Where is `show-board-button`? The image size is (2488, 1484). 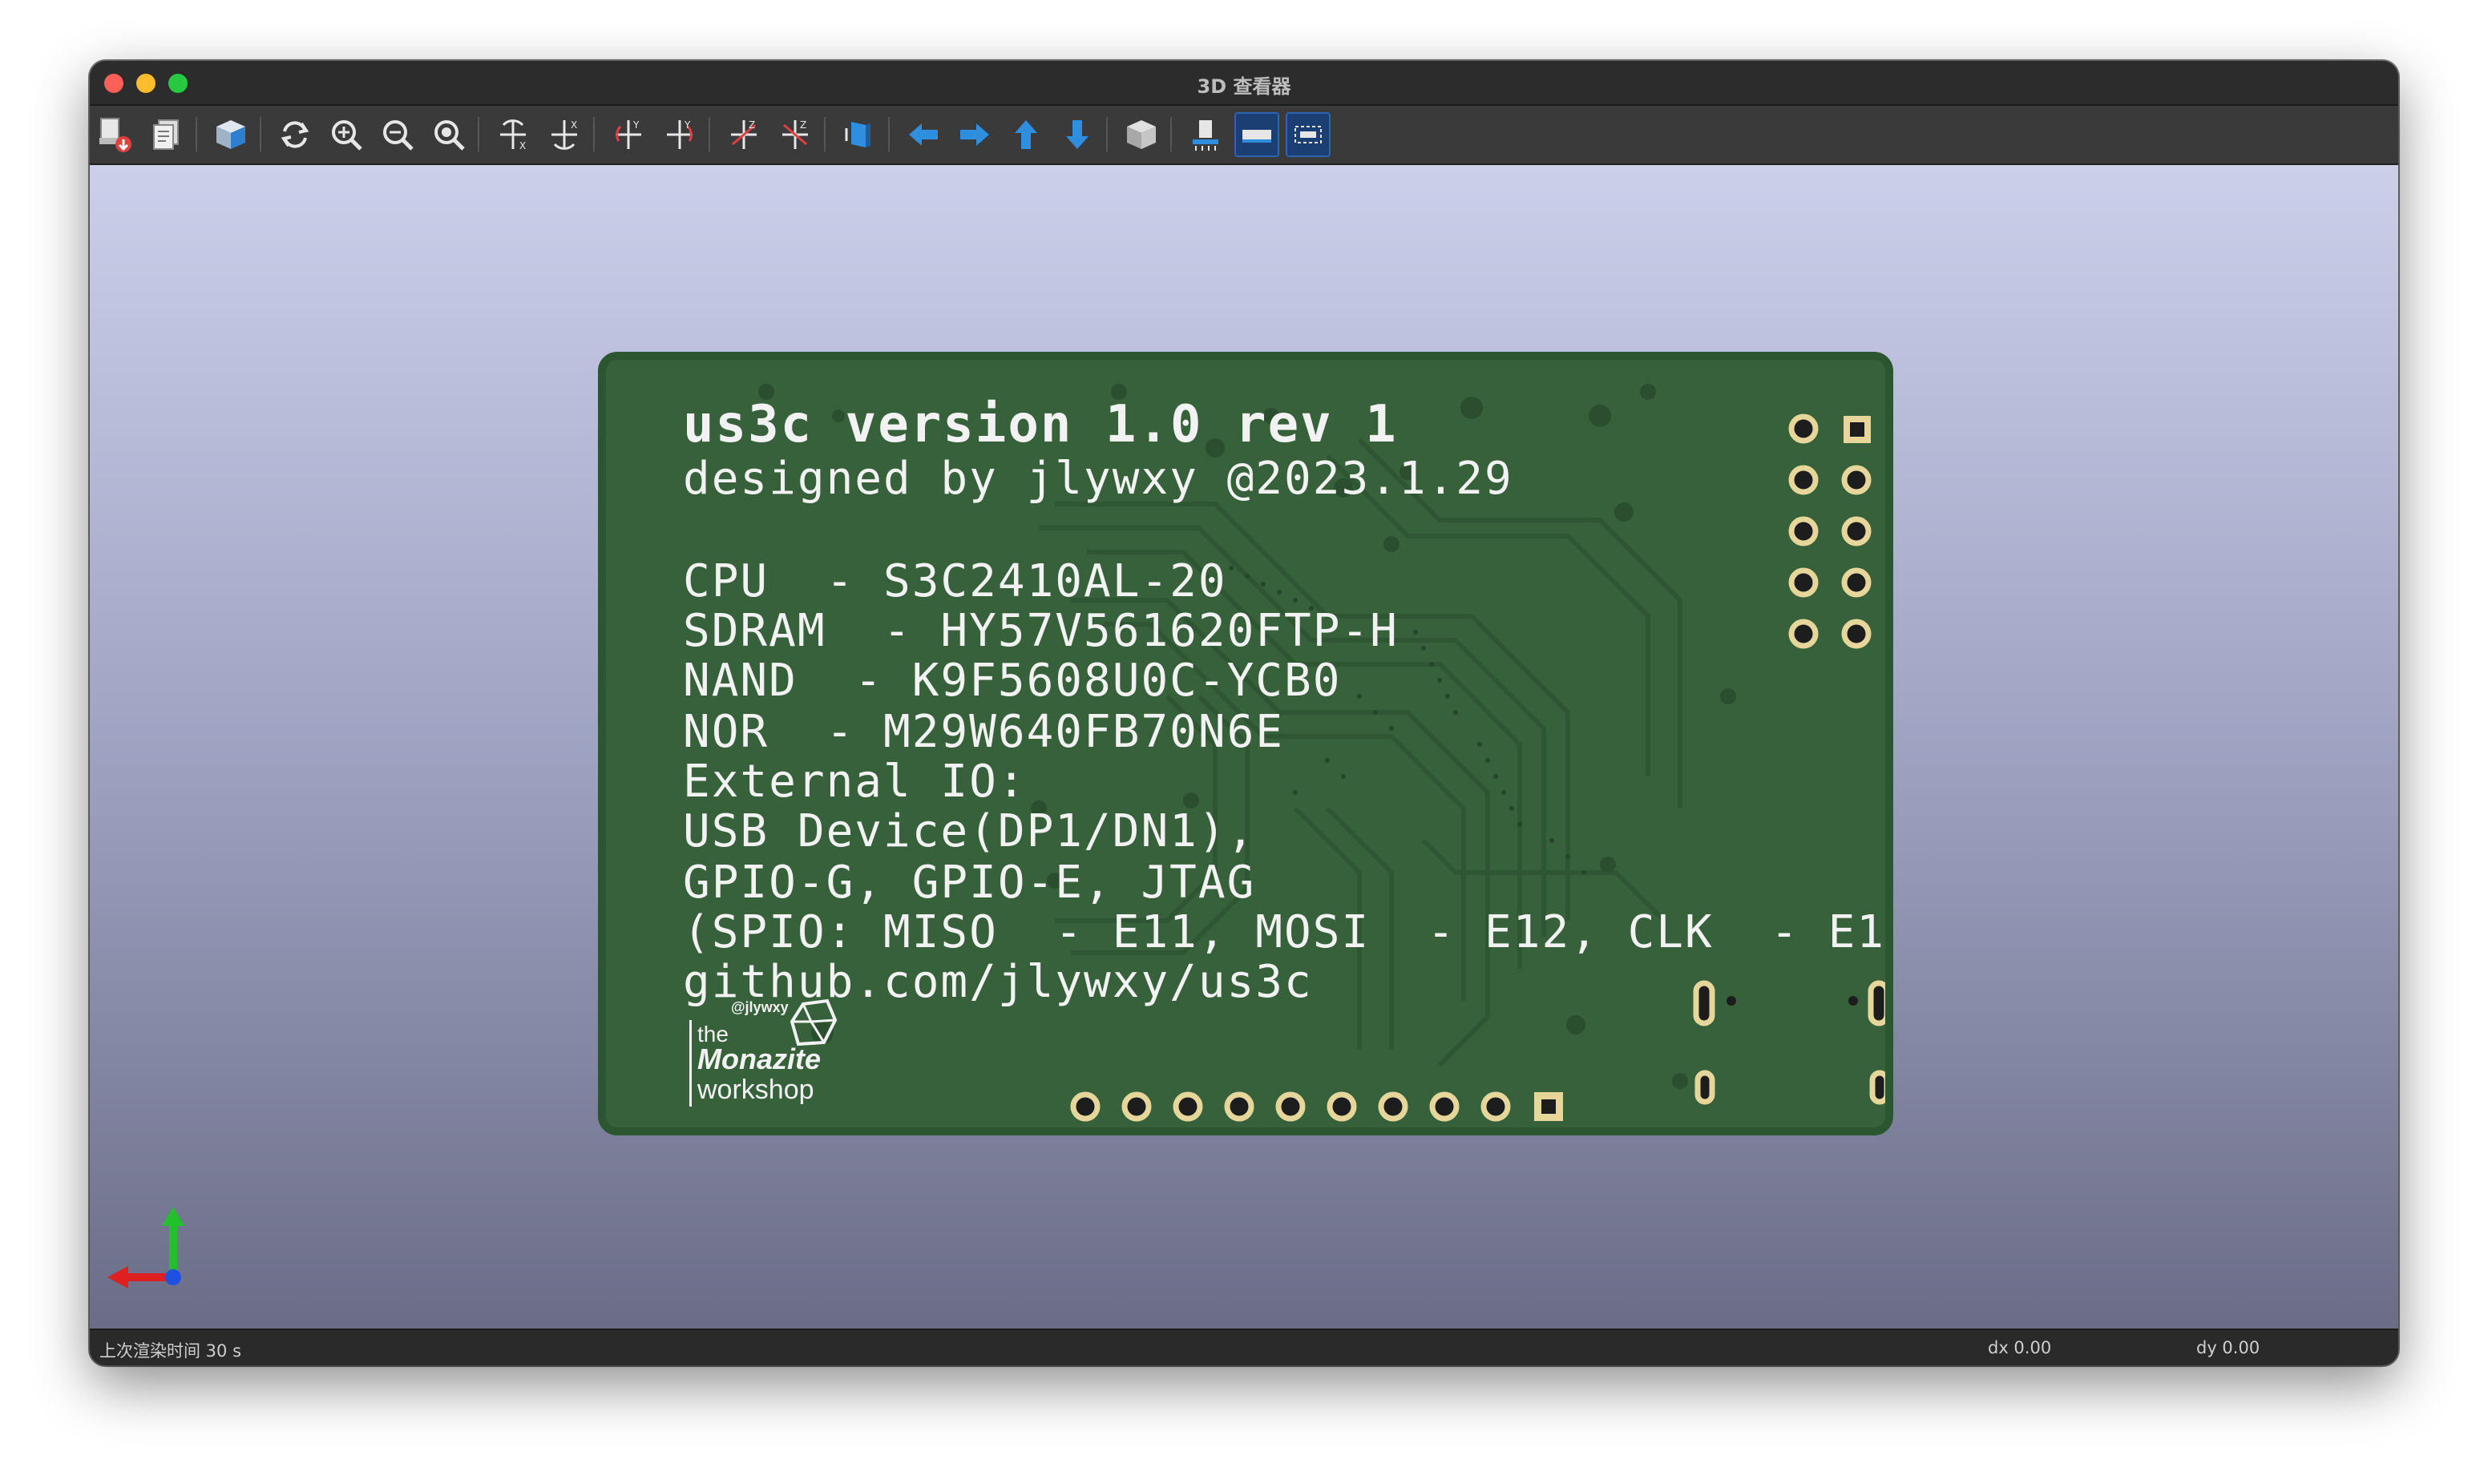 show-board-button is located at coordinates (1256, 135).